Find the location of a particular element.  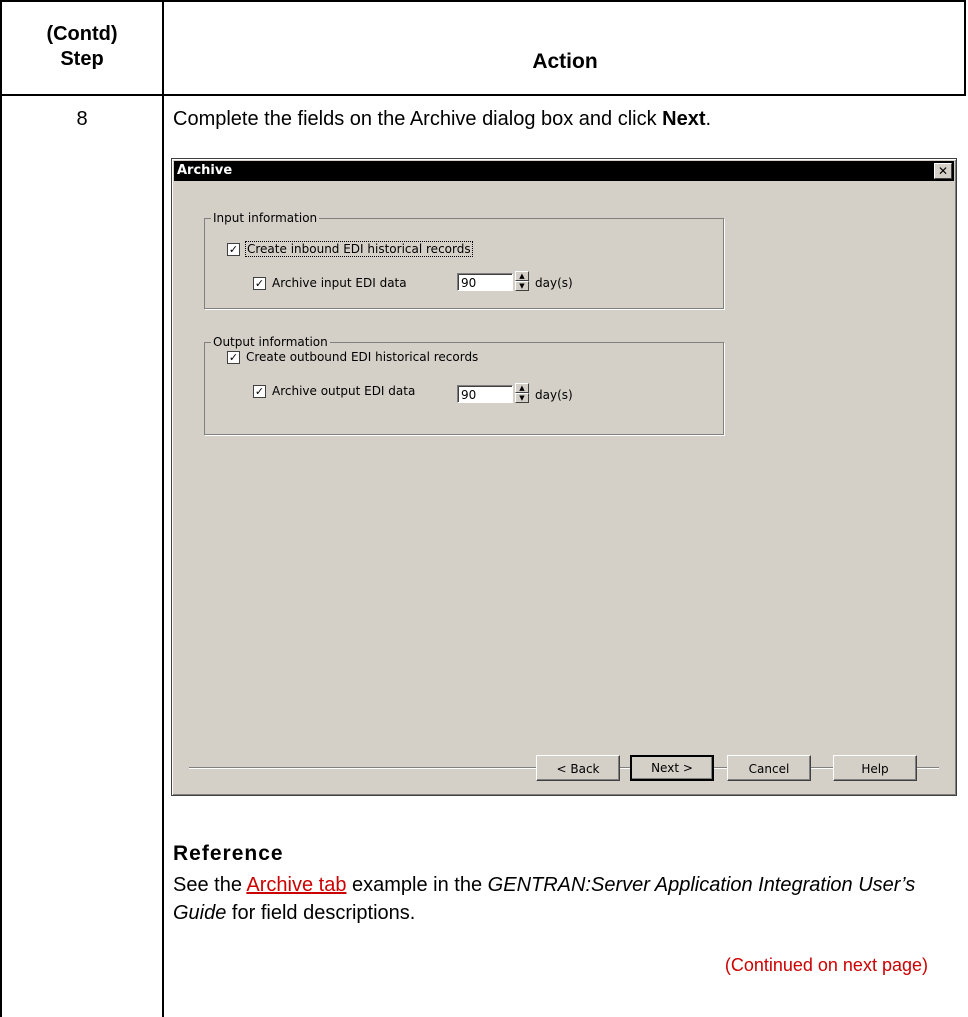

step-header-step: Step is located at coordinates (82, 59).